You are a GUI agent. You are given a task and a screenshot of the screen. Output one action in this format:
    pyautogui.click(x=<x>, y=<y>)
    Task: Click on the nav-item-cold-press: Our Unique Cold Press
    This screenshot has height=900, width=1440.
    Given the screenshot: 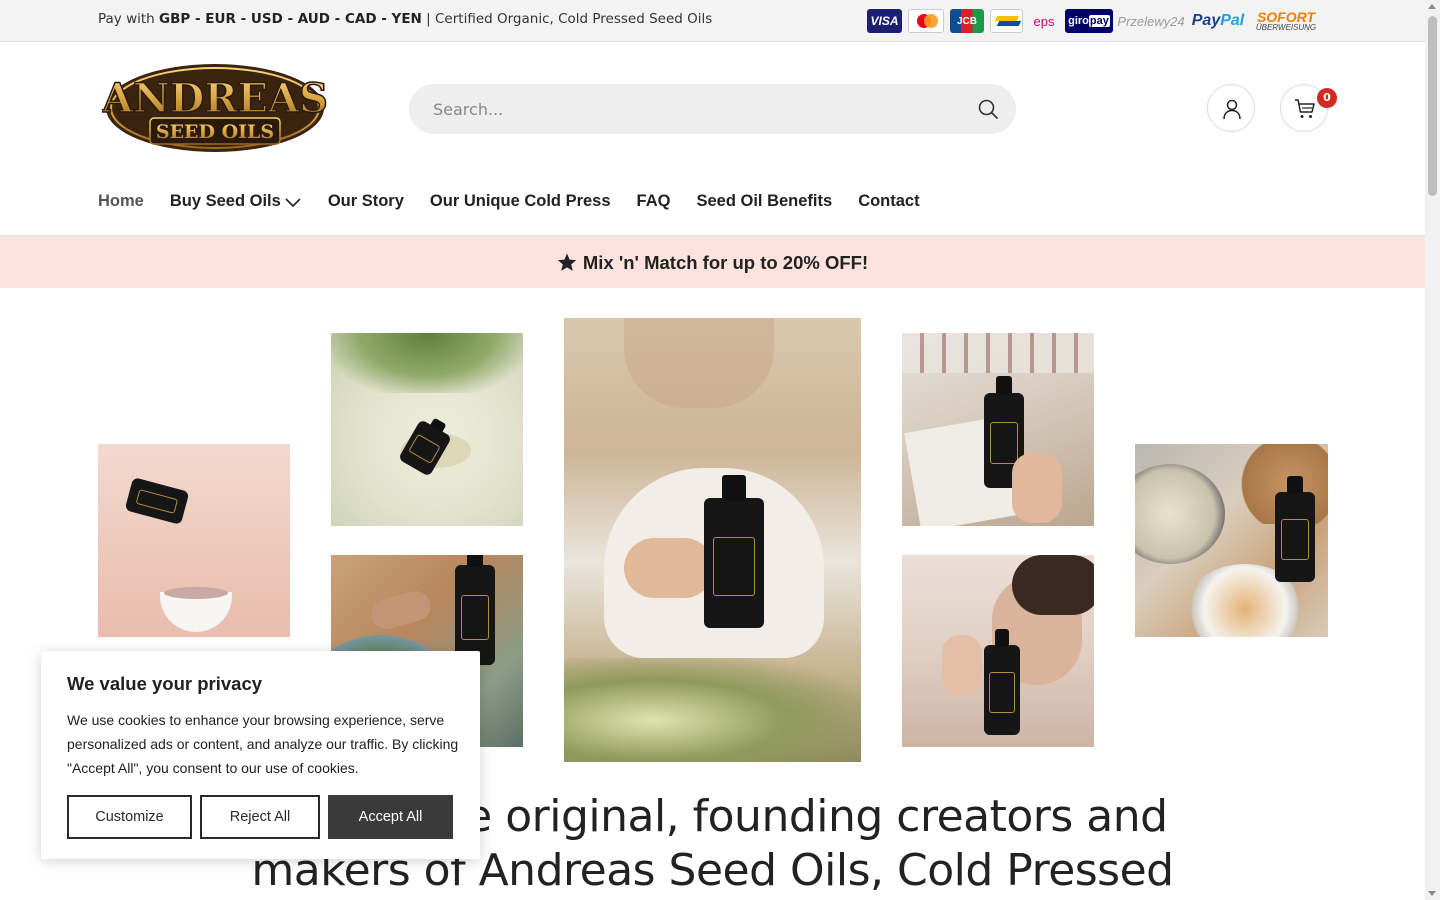 What is the action you would take?
    pyautogui.click(x=520, y=201)
    